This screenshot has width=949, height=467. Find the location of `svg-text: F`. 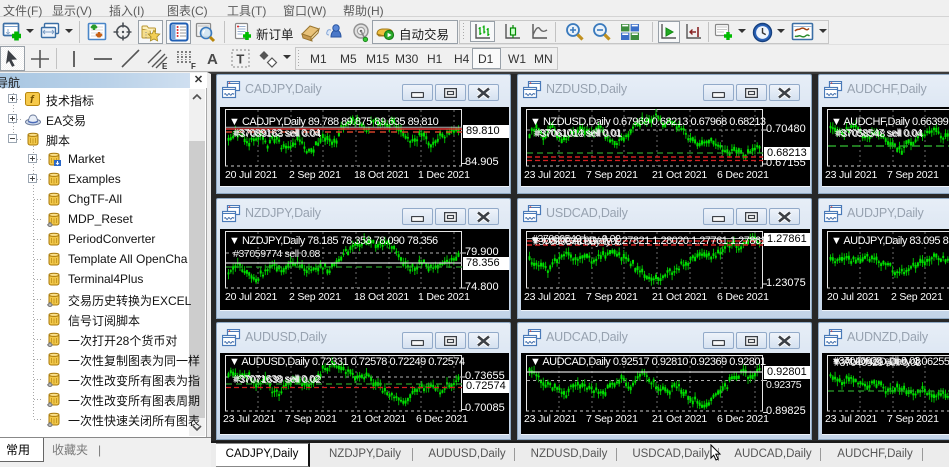

svg-text: F is located at coordinates (193, 66).